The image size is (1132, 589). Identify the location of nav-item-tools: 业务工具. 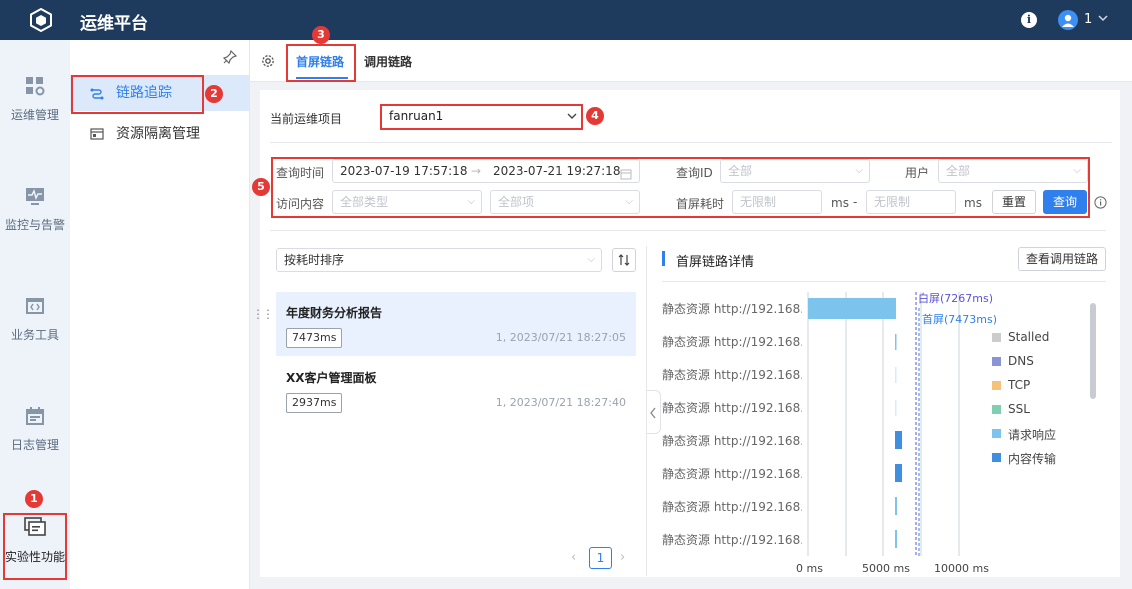
(35, 319).